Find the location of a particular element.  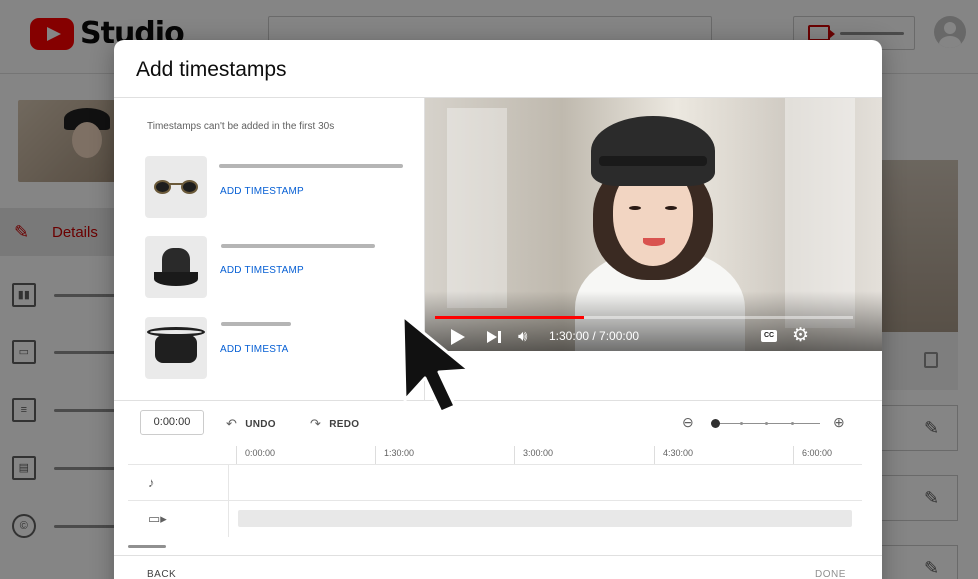

add-timestamp-link: ADD TIMESTA is located at coordinates (254, 349).